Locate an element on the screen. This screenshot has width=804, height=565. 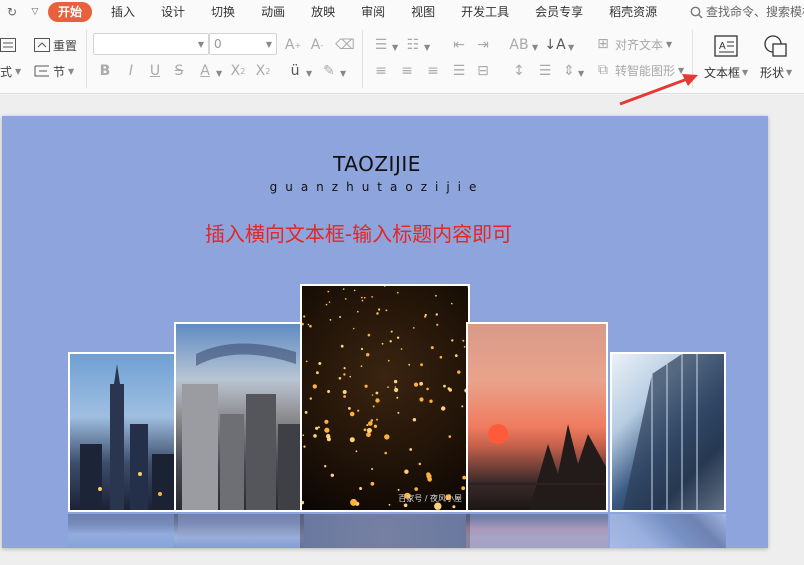
command-search: 查找命令、搜索模板 is located at coordinates (747, 12).